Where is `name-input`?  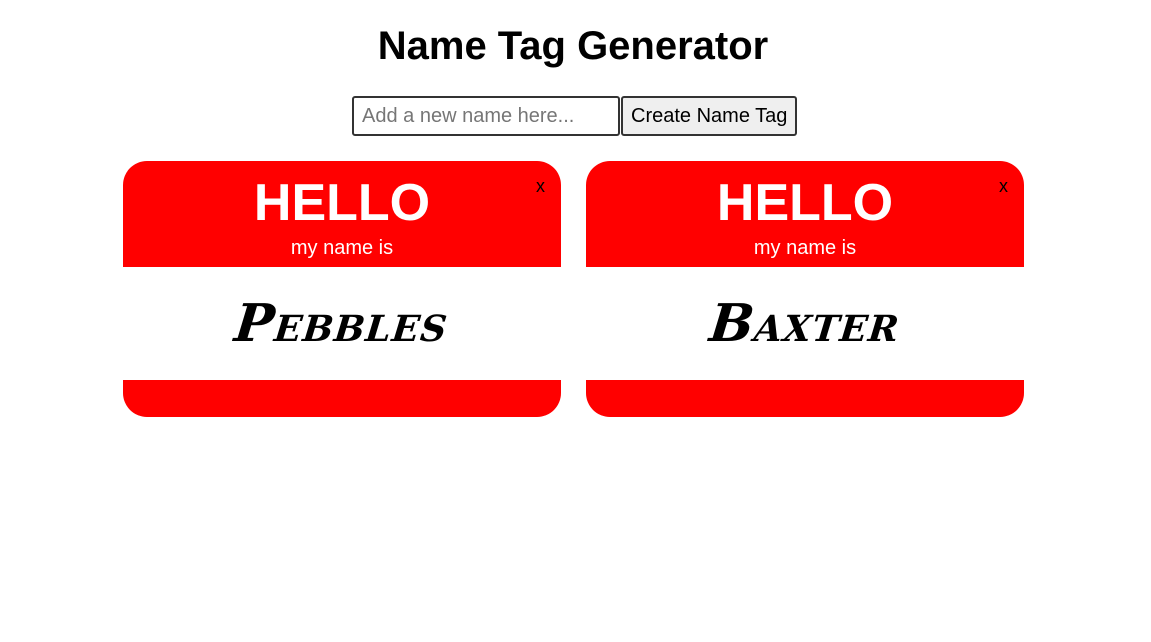 name-input is located at coordinates (486, 116).